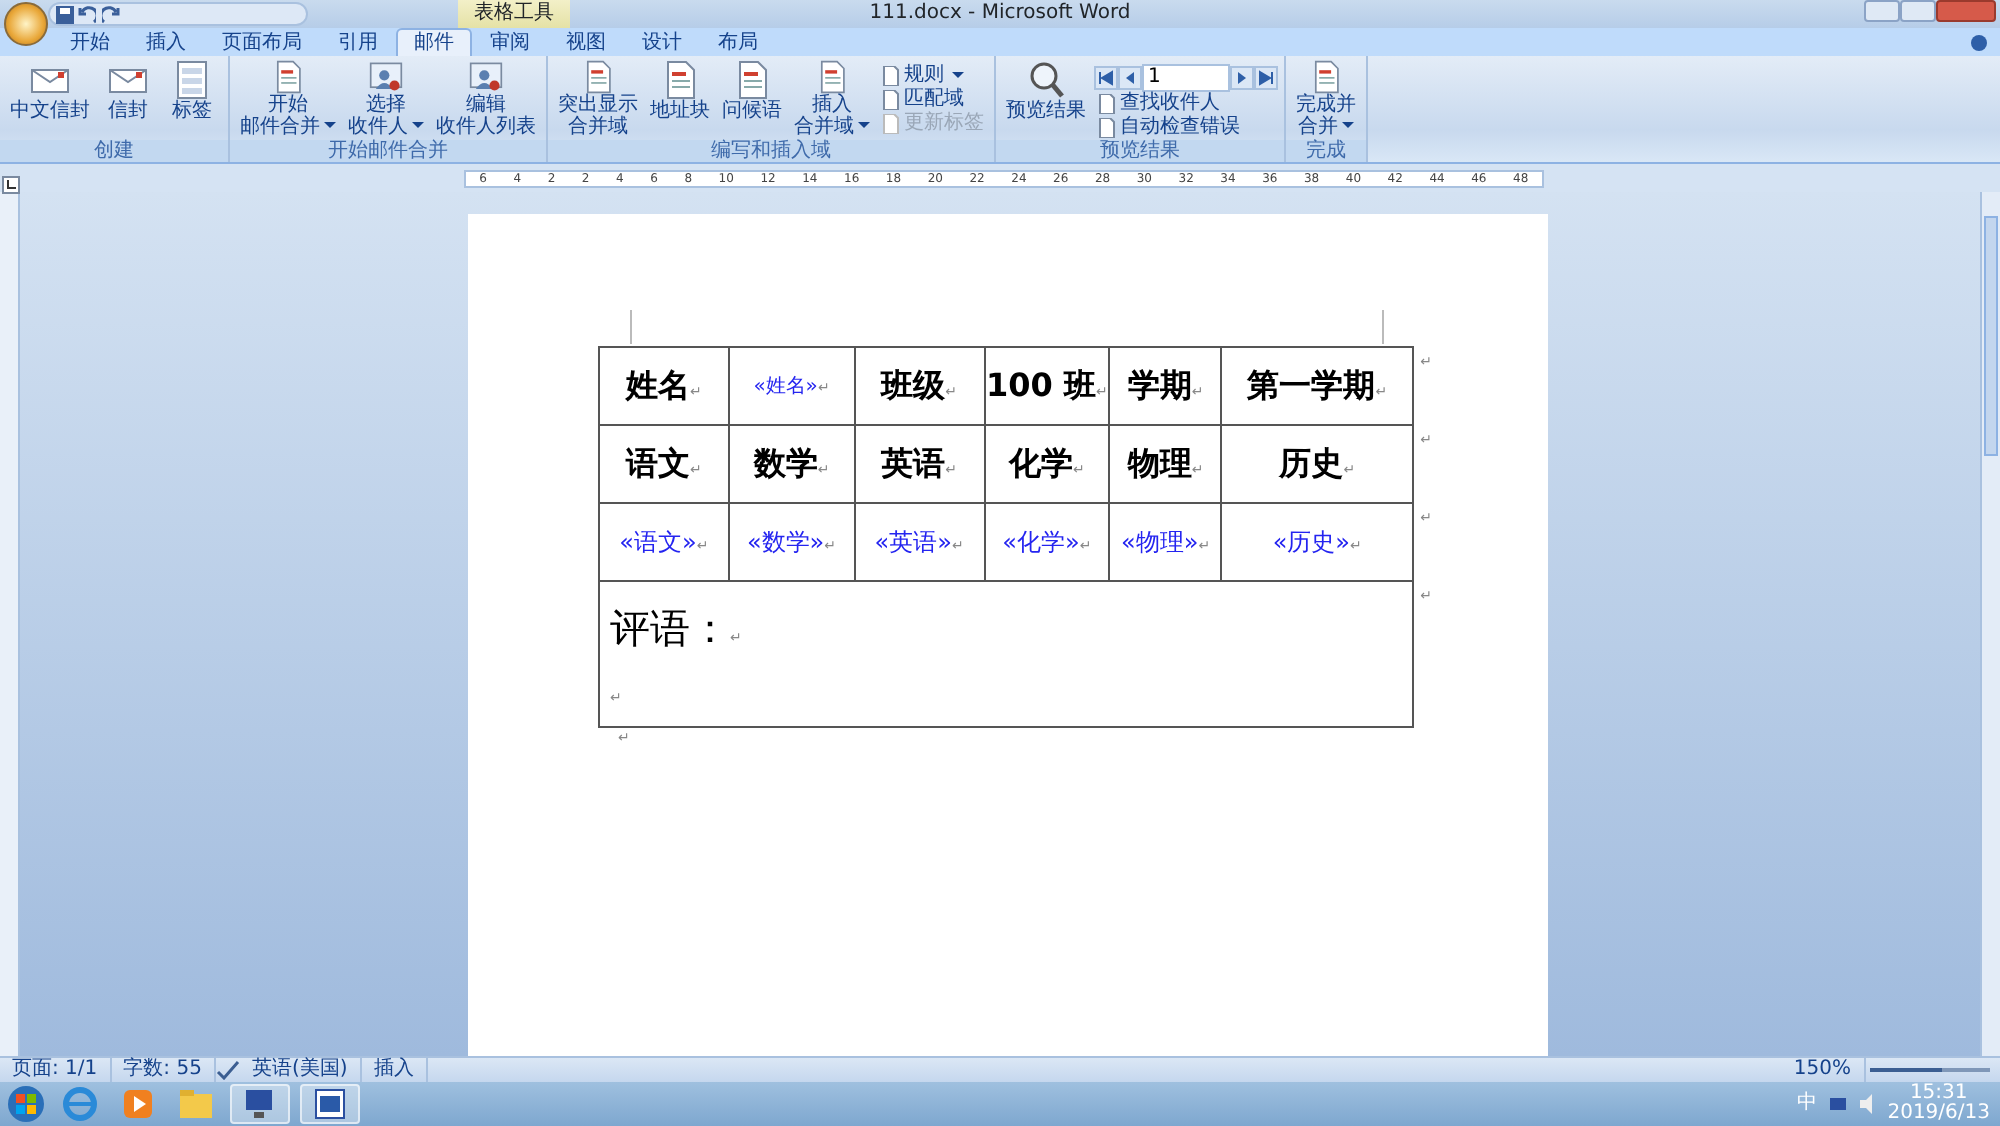 This screenshot has width=2000, height=1126. I want to click on record-field: 1, so click(1186, 77).